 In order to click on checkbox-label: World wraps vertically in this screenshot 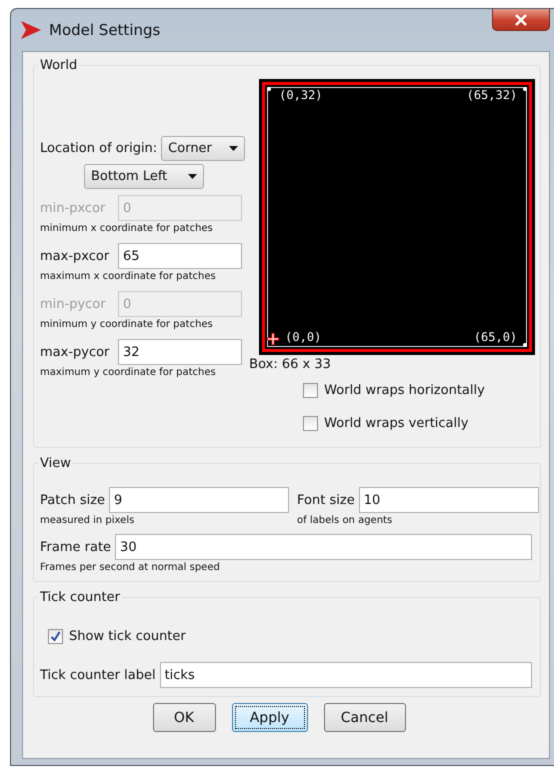, I will do `click(396, 423)`.